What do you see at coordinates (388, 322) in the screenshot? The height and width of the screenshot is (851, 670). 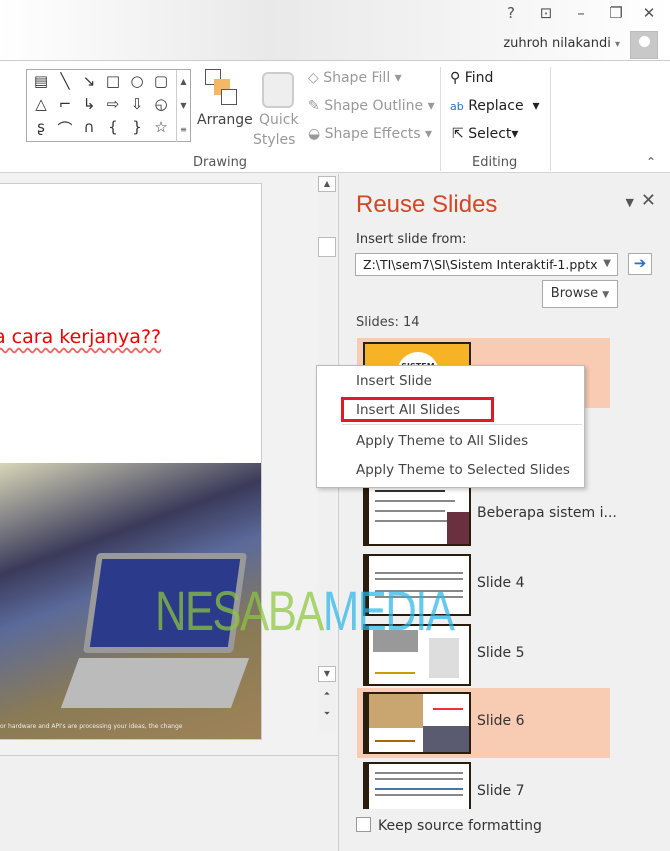 I see `slides-count: Slides: 14` at bounding box center [388, 322].